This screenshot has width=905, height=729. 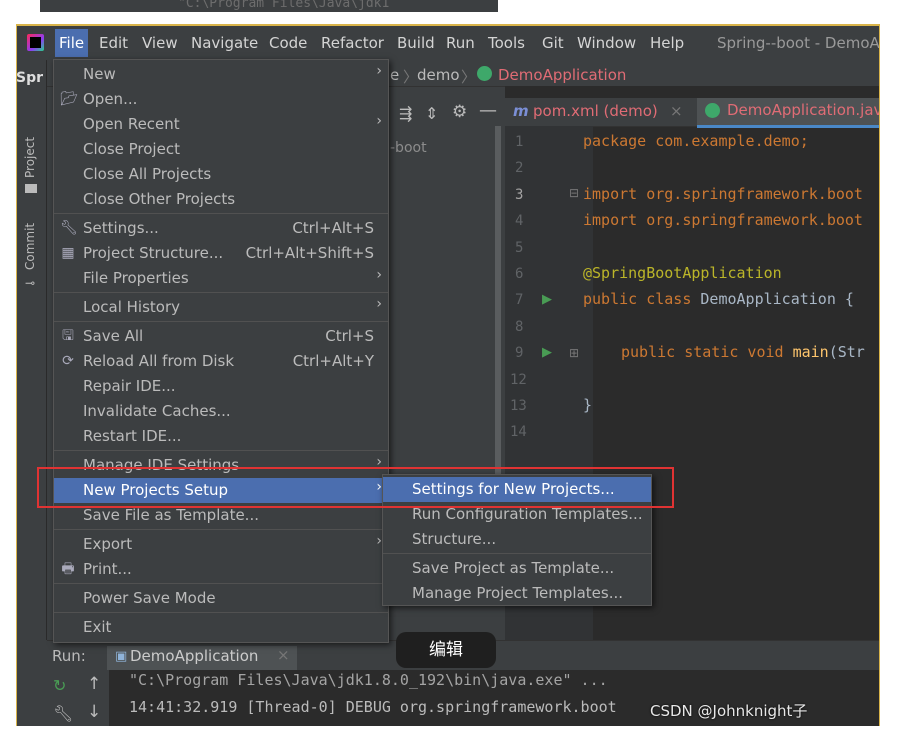 What do you see at coordinates (221, 228) in the screenshot?
I see `menu-item-settings: 🔧︎ Settings... Ctrl+Alt+S` at bounding box center [221, 228].